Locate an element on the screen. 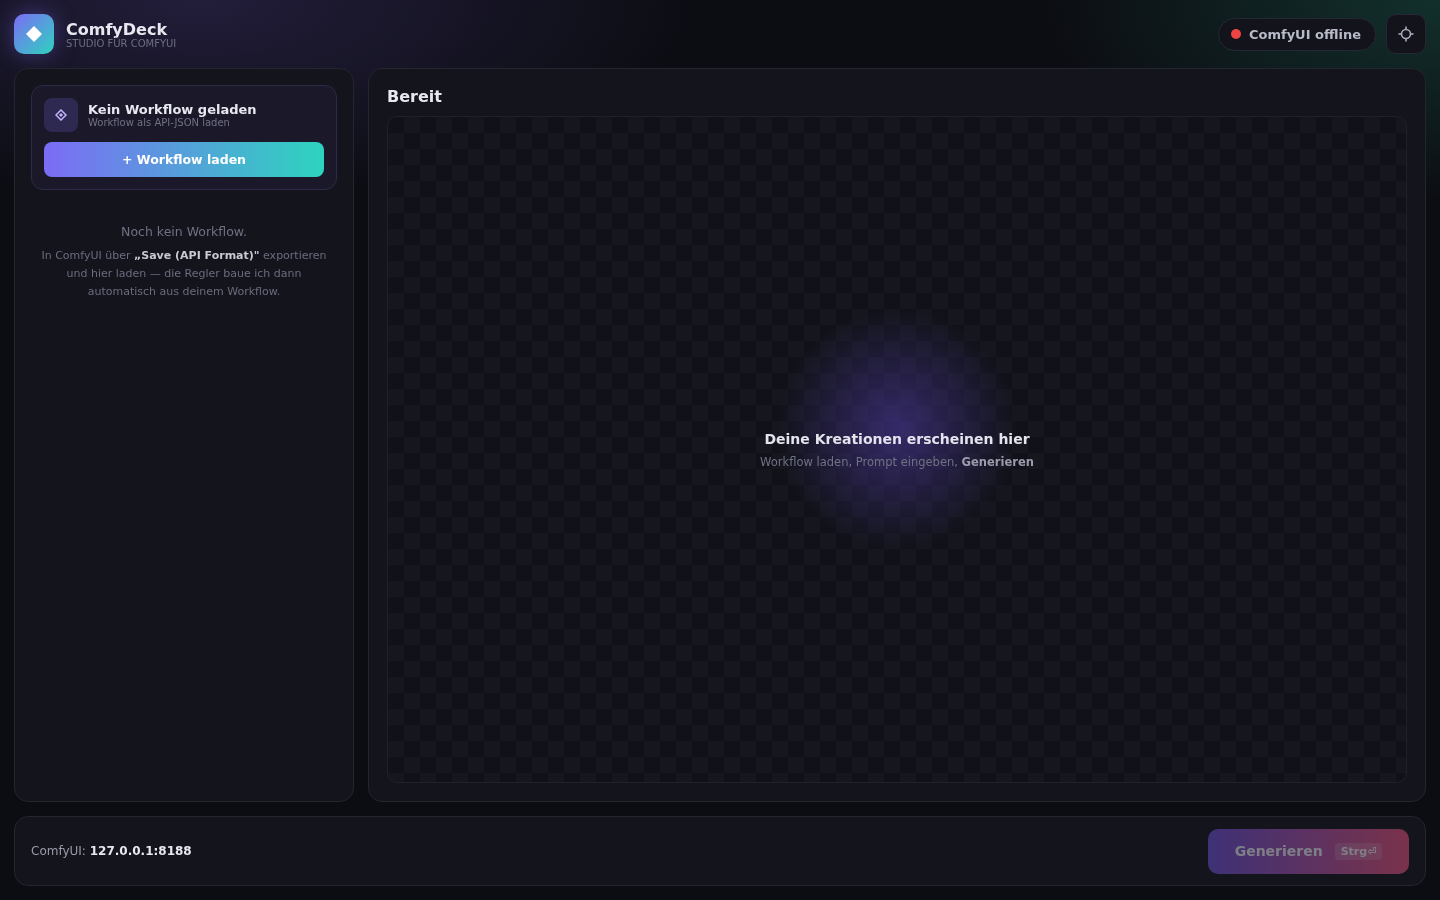  empty-hint: In ComfyUI über „Save (API Format)" exportieren und hier laden — die Regler baue ich dann automatisch aus deinem Workflow. is located at coordinates (184, 274).